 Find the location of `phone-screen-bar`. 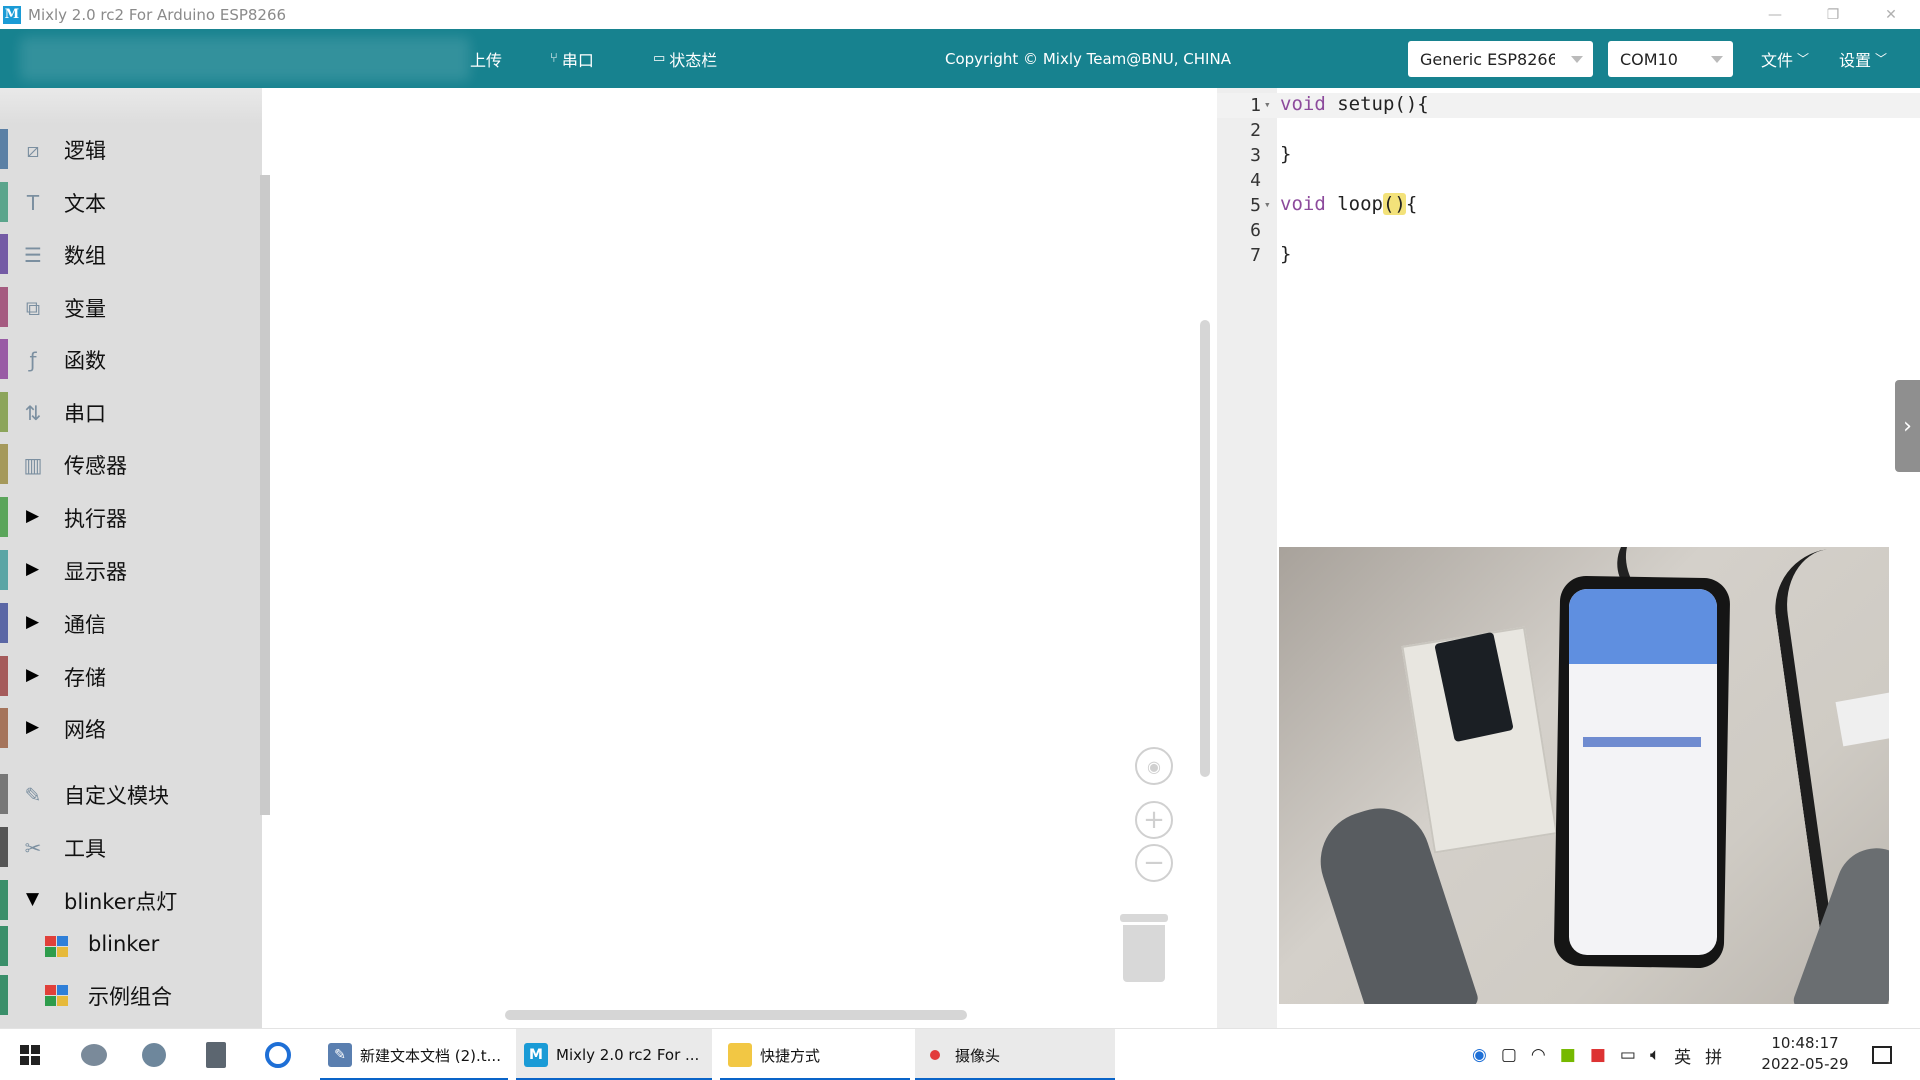

phone-screen-bar is located at coordinates (1642, 742).